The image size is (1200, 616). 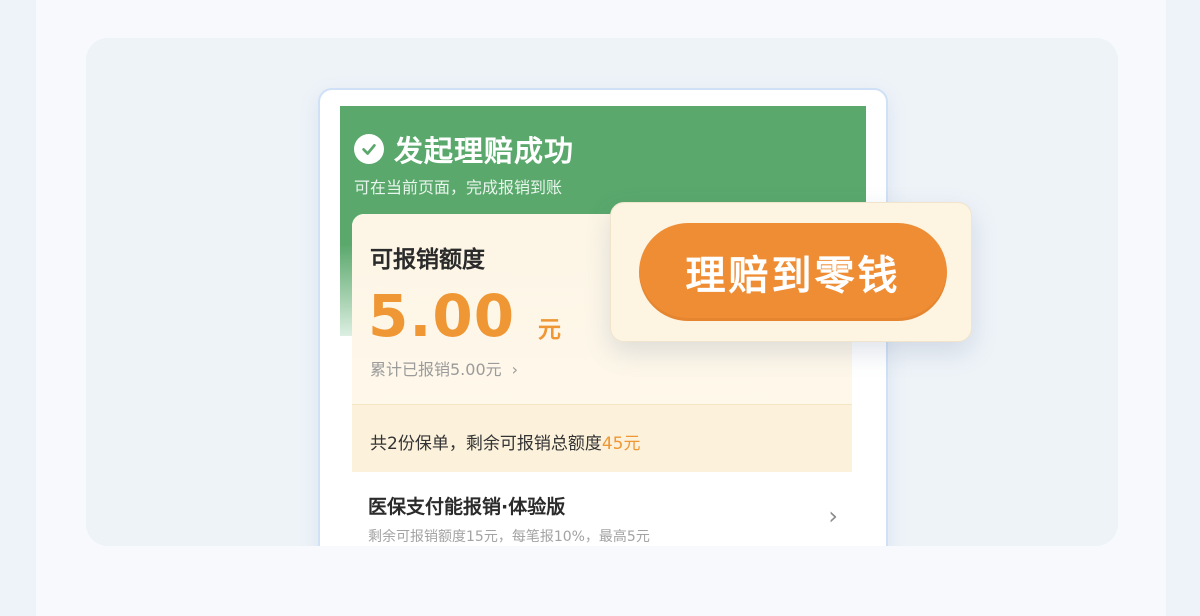 I want to click on policy-summary-text: 共2份保单，剩余可报销总额度, so click(x=486, y=444).